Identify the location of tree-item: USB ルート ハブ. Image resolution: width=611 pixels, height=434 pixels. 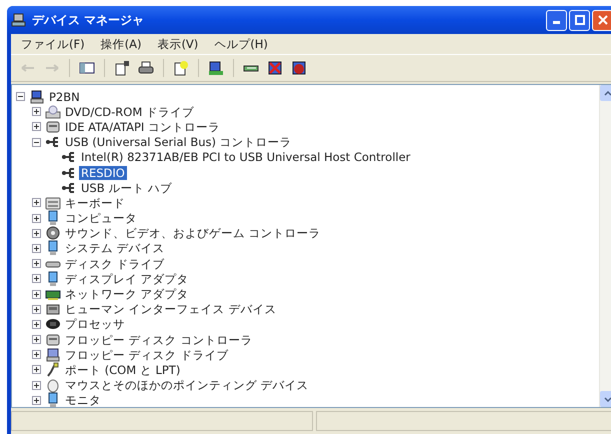
(126, 187).